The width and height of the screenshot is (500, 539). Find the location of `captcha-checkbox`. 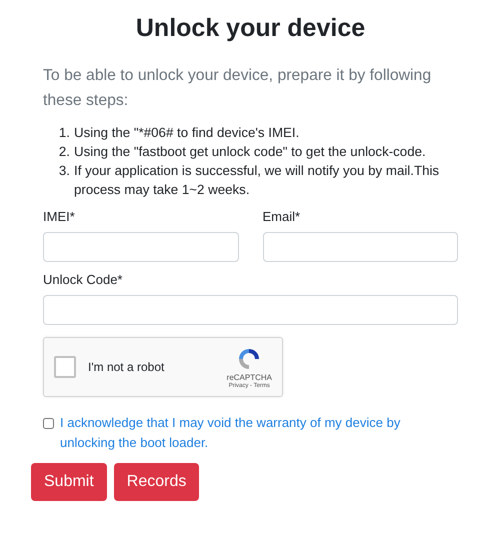

captcha-checkbox is located at coordinates (65, 367).